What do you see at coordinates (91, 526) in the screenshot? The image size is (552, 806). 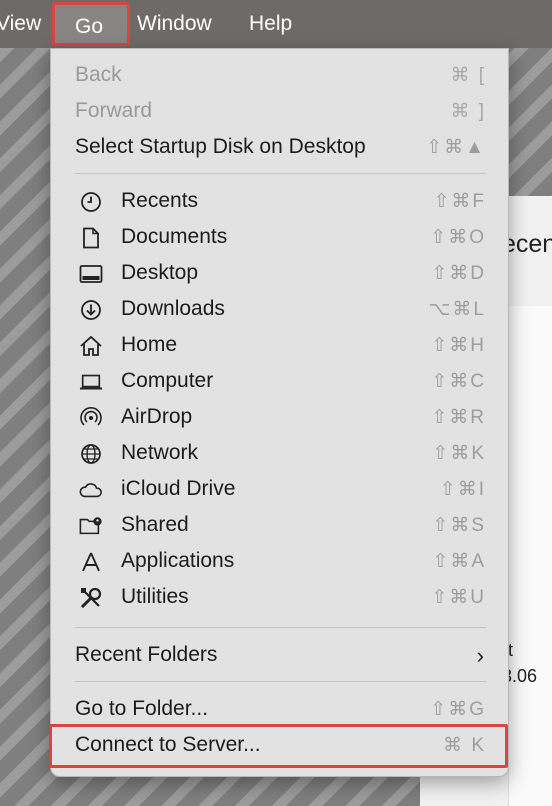 I see `shared-folder-icon` at bounding box center [91, 526].